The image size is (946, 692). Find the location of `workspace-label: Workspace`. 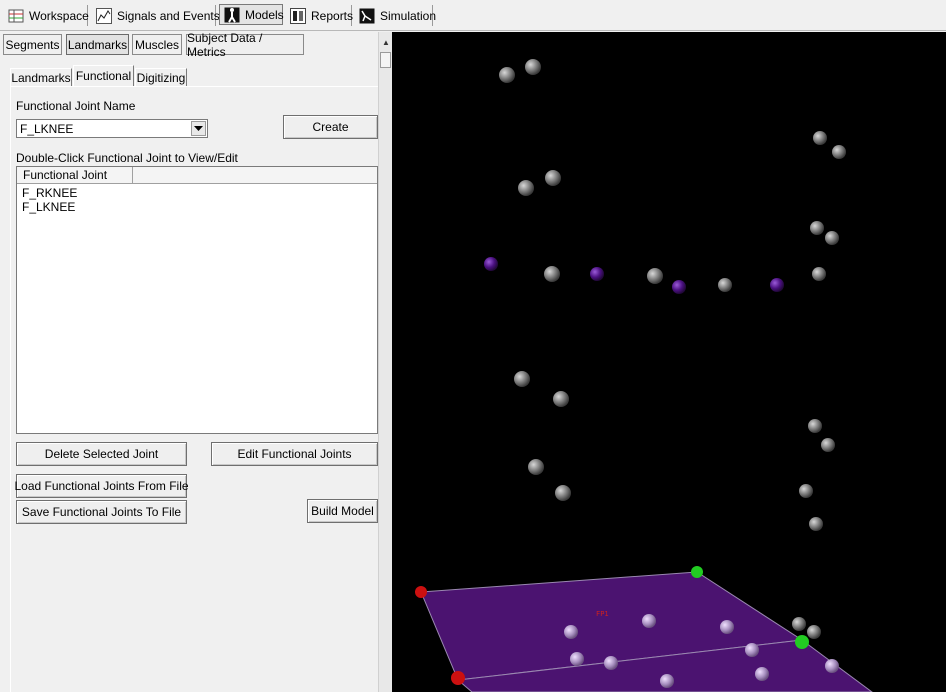

workspace-label: Workspace is located at coordinates (59, 15).